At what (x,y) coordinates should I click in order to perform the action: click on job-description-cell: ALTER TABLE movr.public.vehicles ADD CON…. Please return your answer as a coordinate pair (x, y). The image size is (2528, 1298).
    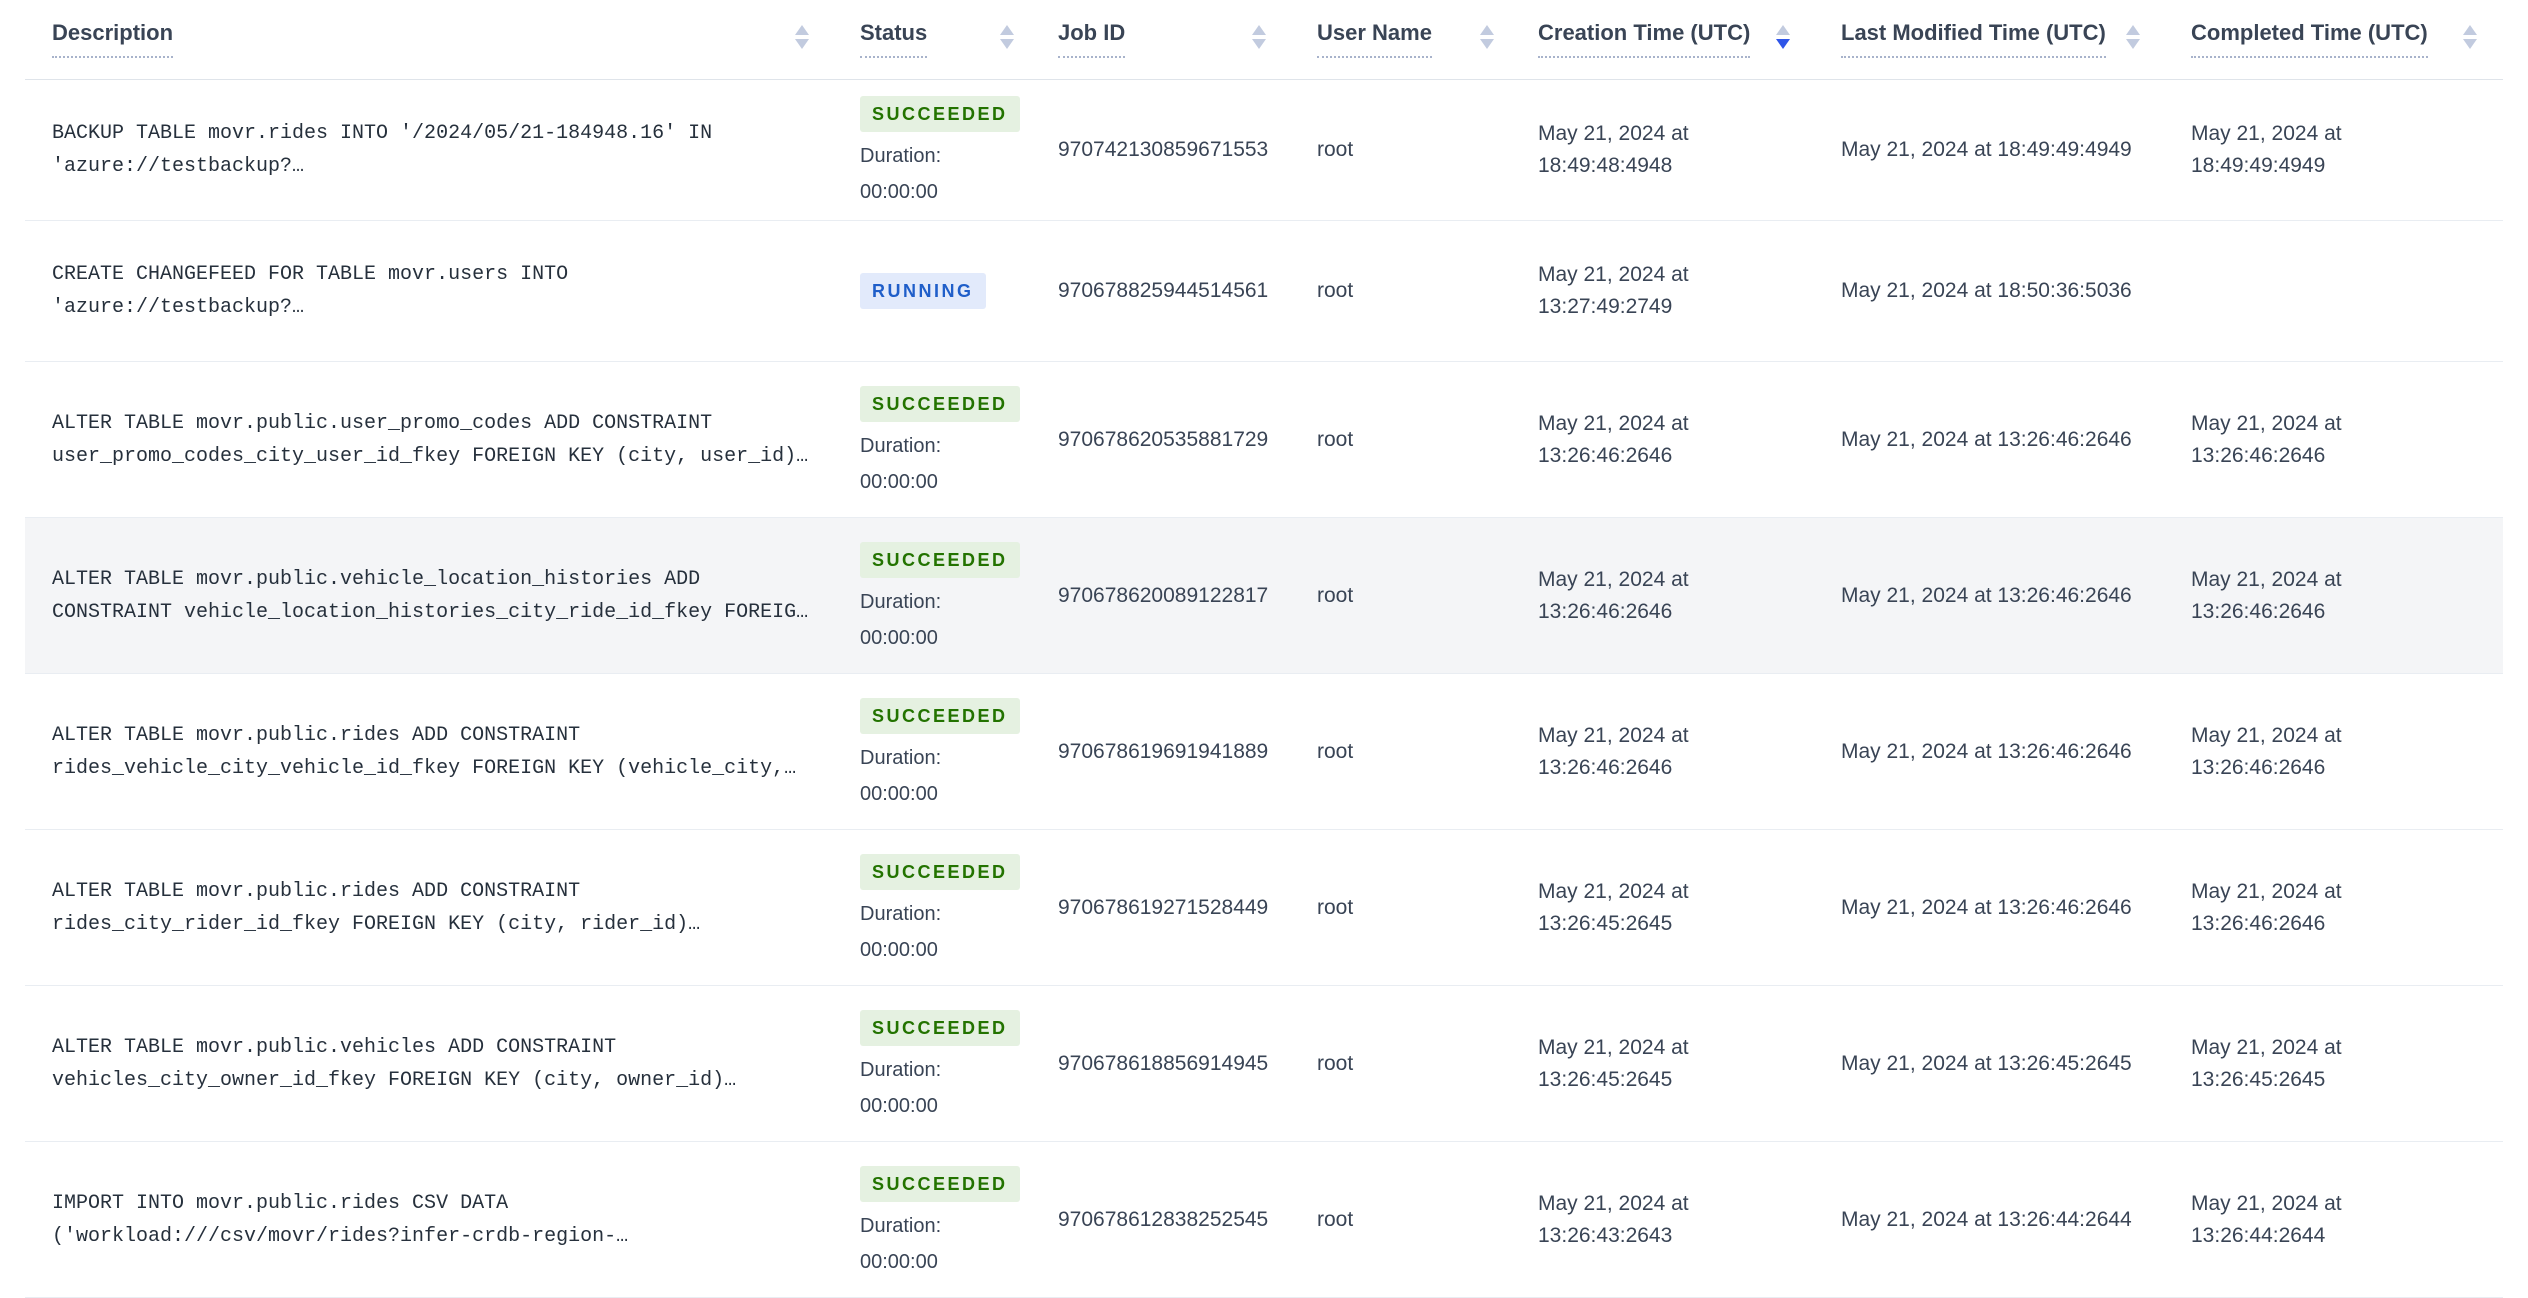
    Looking at the image, I should click on (430, 1064).